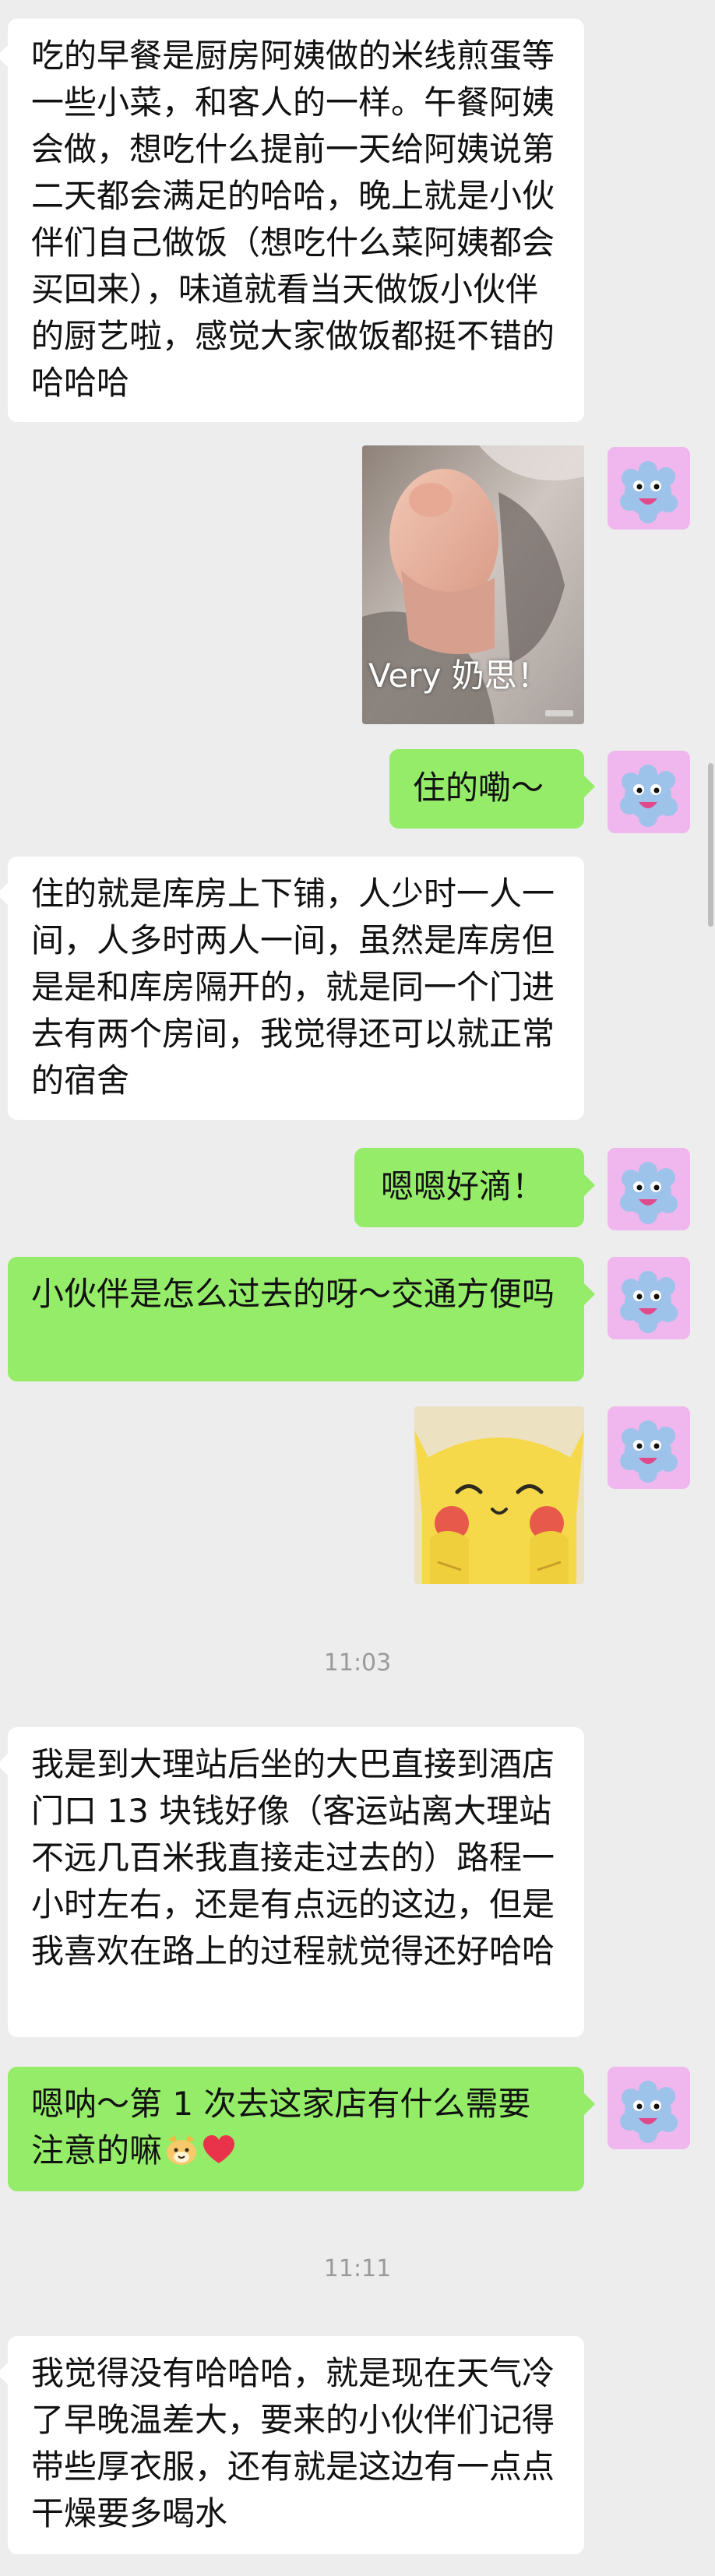 This screenshot has height=2576, width=715. I want to click on sticker-watermark, so click(559, 713).